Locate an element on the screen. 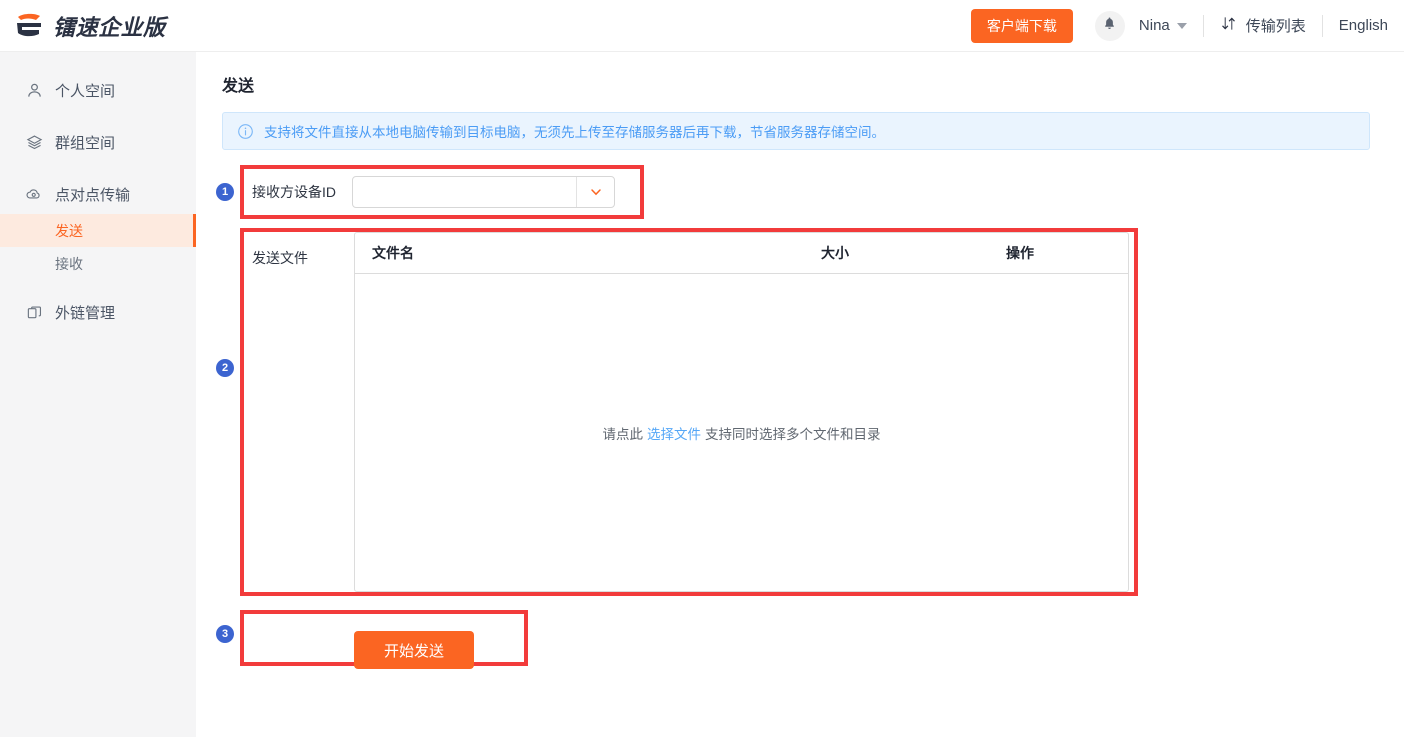  sidebar-item-external-link: 外链管理 is located at coordinates (98, 312).